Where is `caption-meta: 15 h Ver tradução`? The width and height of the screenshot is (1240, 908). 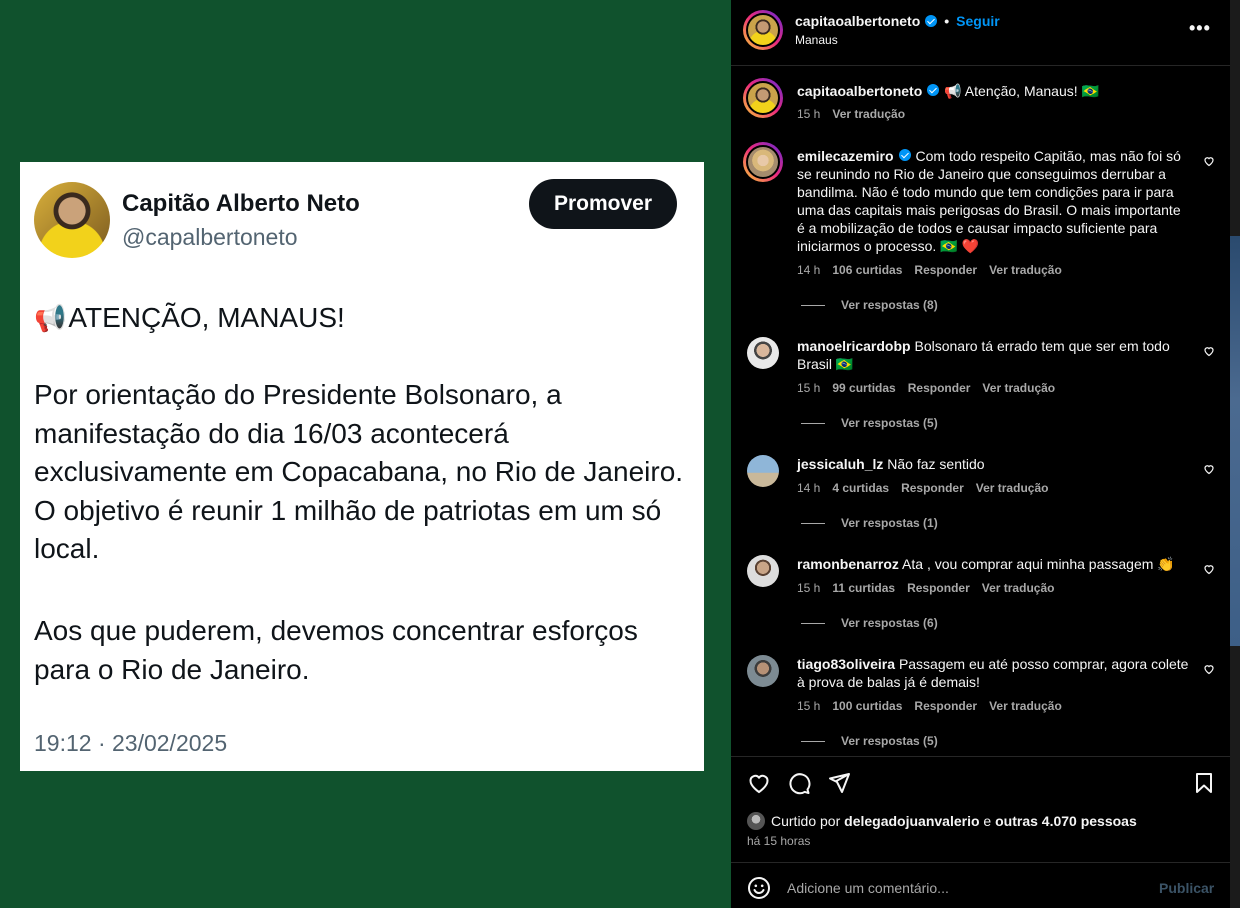
caption-meta: 15 h Ver tradução is located at coordinates (851, 114).